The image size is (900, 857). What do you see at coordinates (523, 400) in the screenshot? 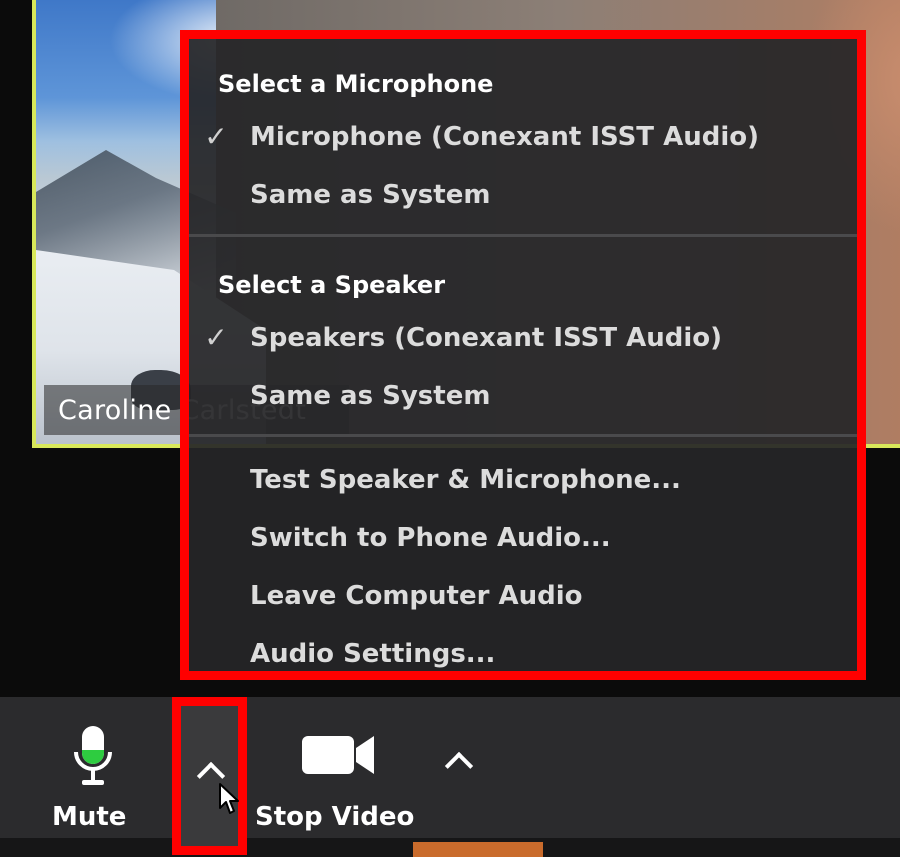
I see `menu-item-speaker-same-as-system: Same as System` at bounding box center [523, 400].